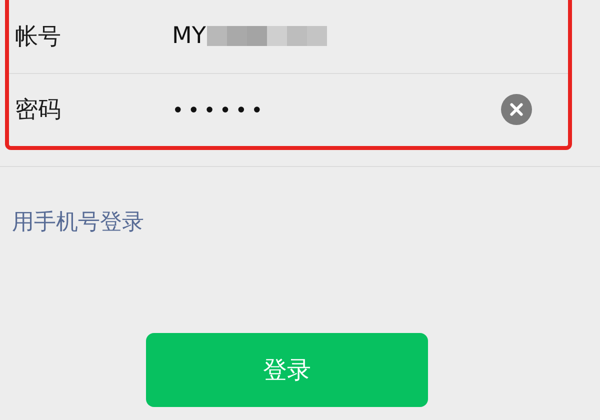 Image resolution: width=600 pixels, height=420 pixels. I want to click on field-value: MY, so click(189, 36).